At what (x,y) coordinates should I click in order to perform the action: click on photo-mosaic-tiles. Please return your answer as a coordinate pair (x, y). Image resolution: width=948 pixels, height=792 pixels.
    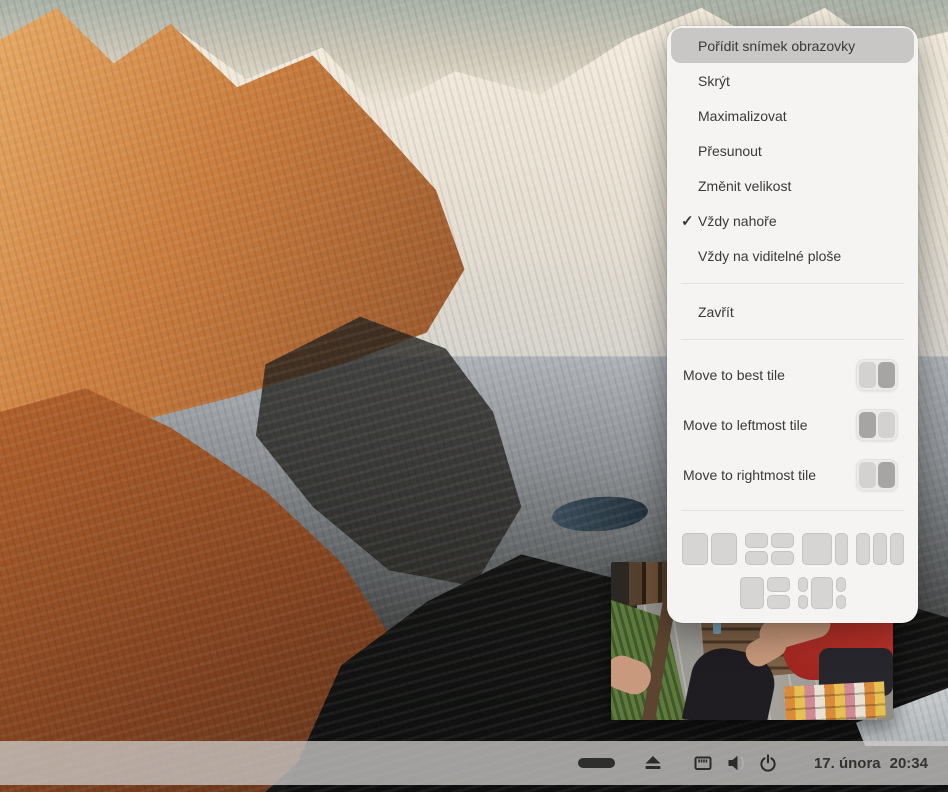
    Looking at the image, I should click on (835, 700).